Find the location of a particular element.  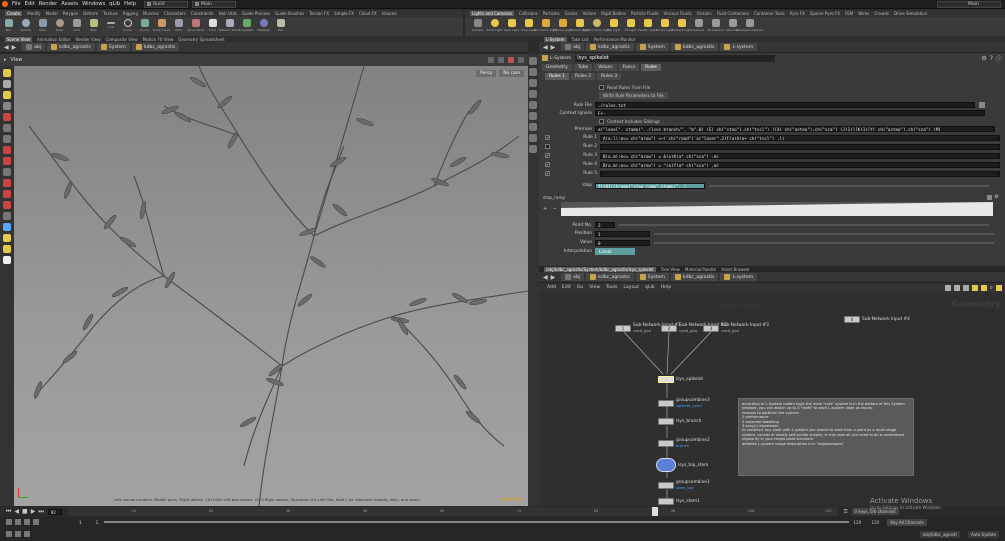

brush-tool-icon is located at coordinates (7, 150).